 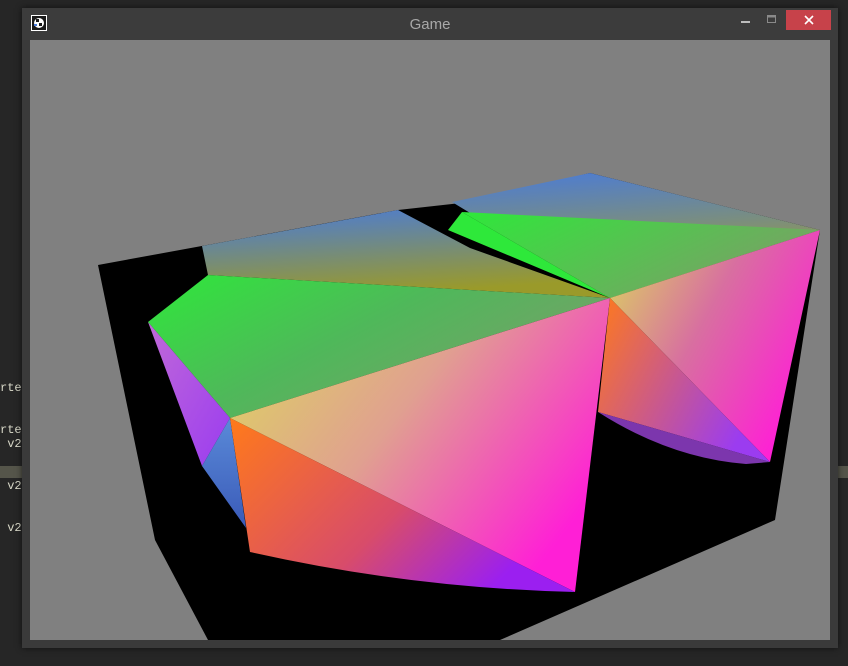 I want to click on title-bar: Game, so click(x=430, y=24).